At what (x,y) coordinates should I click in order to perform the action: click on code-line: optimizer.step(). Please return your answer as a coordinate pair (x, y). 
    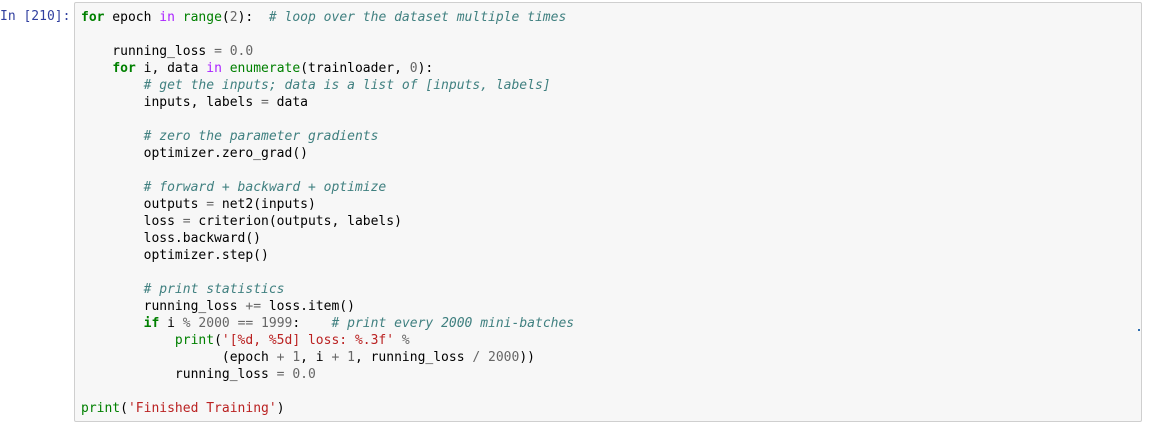
    Looking at the image, I should click on (327, 255).